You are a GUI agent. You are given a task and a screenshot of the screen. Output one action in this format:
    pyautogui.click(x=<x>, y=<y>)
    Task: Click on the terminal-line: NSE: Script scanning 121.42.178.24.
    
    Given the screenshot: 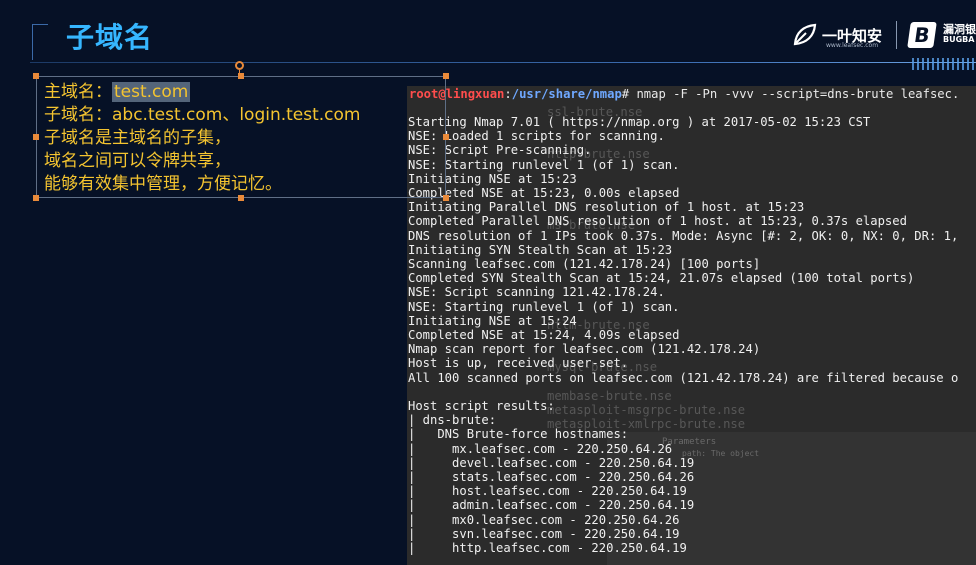 What is the action you would take?
    pyautogui.click(x=536, y=292)
    